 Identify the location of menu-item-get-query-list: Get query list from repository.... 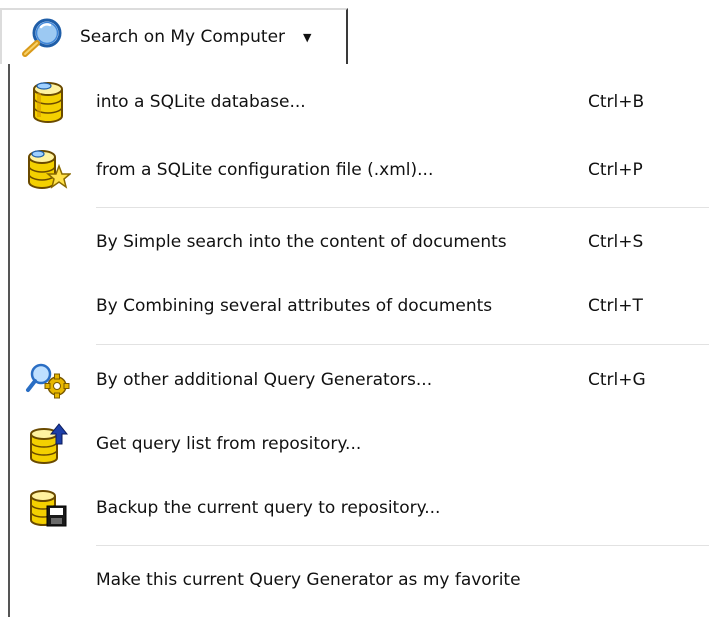
(359, 444).